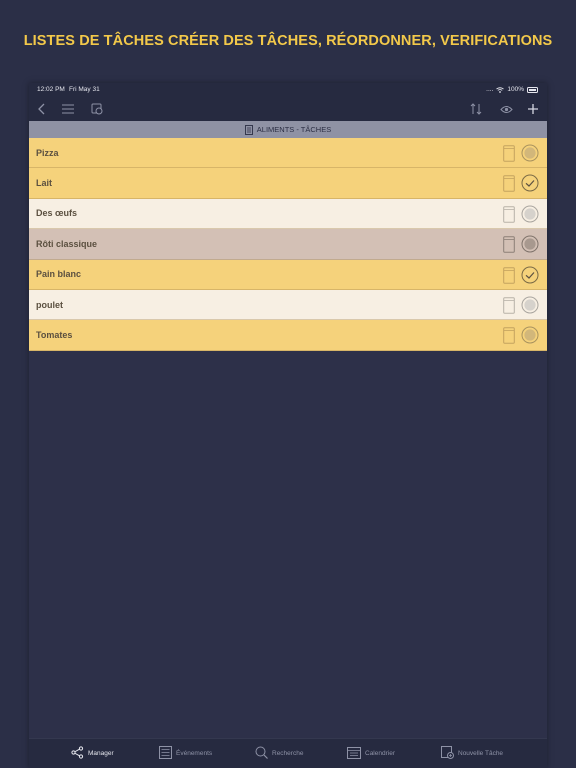  Describe the element at coordinates (42, 109) in the screenshot. I see `back-icon` at that location.